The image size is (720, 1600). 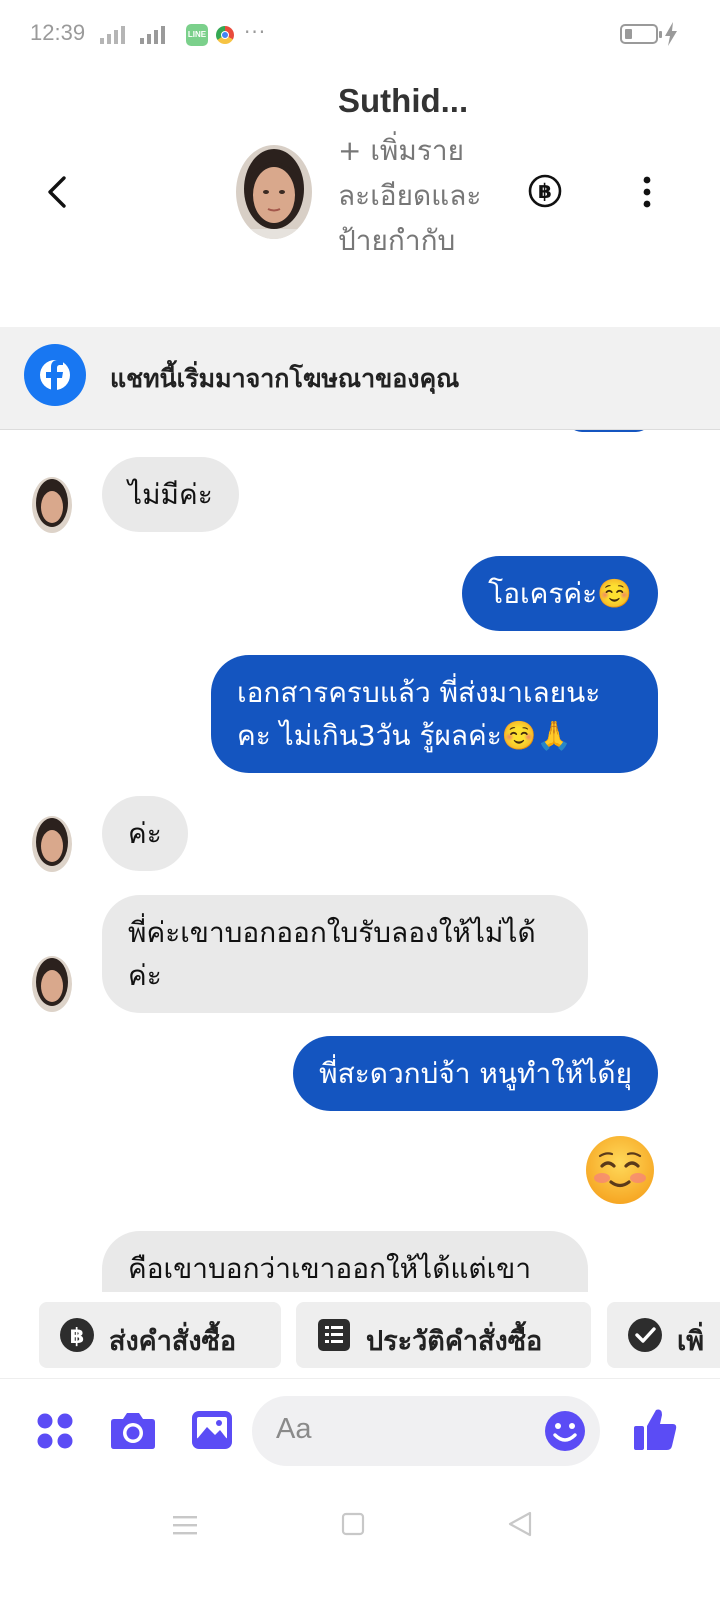 I want to click on message-bubble-incoming: คือเขาบอกว่าเขาออกให้ได้แต่เขา, so click(x=345, y=1261).